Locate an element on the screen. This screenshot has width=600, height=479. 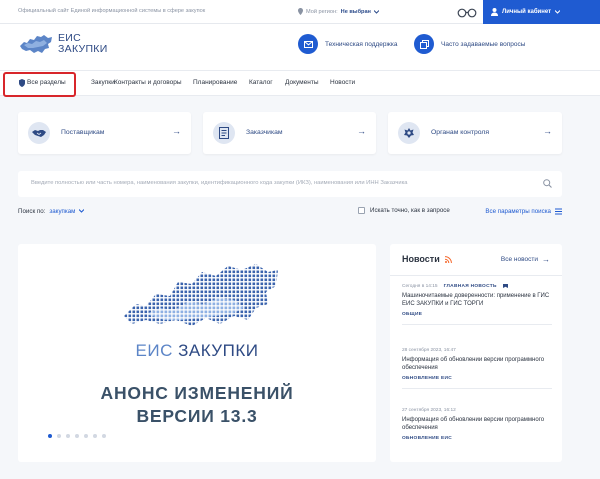
card-customers: Заказчикам → is located at coordinates (289, 133).